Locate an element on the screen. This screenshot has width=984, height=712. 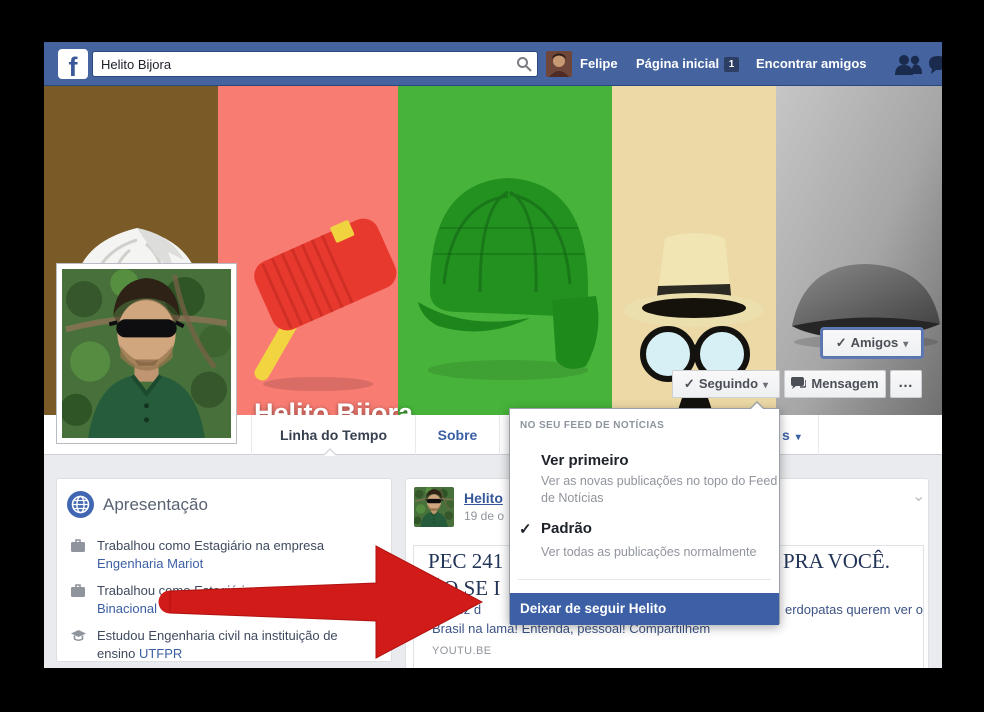
red-mallet-illustration is located at coordinates (325, 304).